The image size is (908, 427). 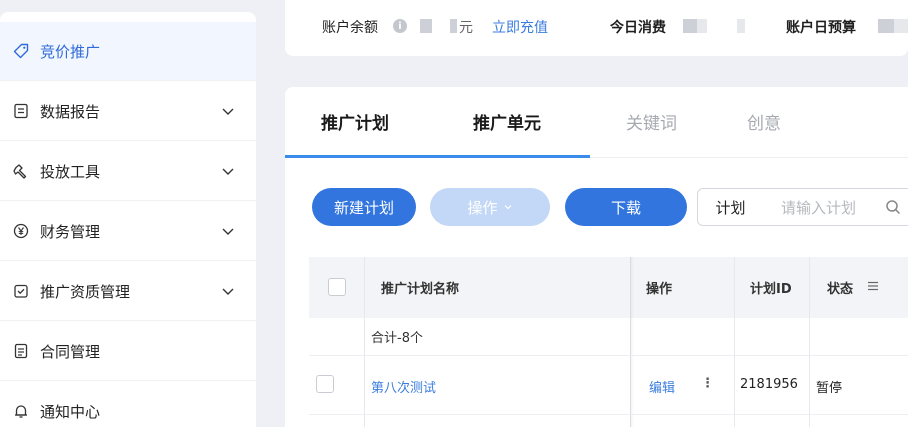 I want to click on filter-type-select: 计划, so click(x=730, y=207).